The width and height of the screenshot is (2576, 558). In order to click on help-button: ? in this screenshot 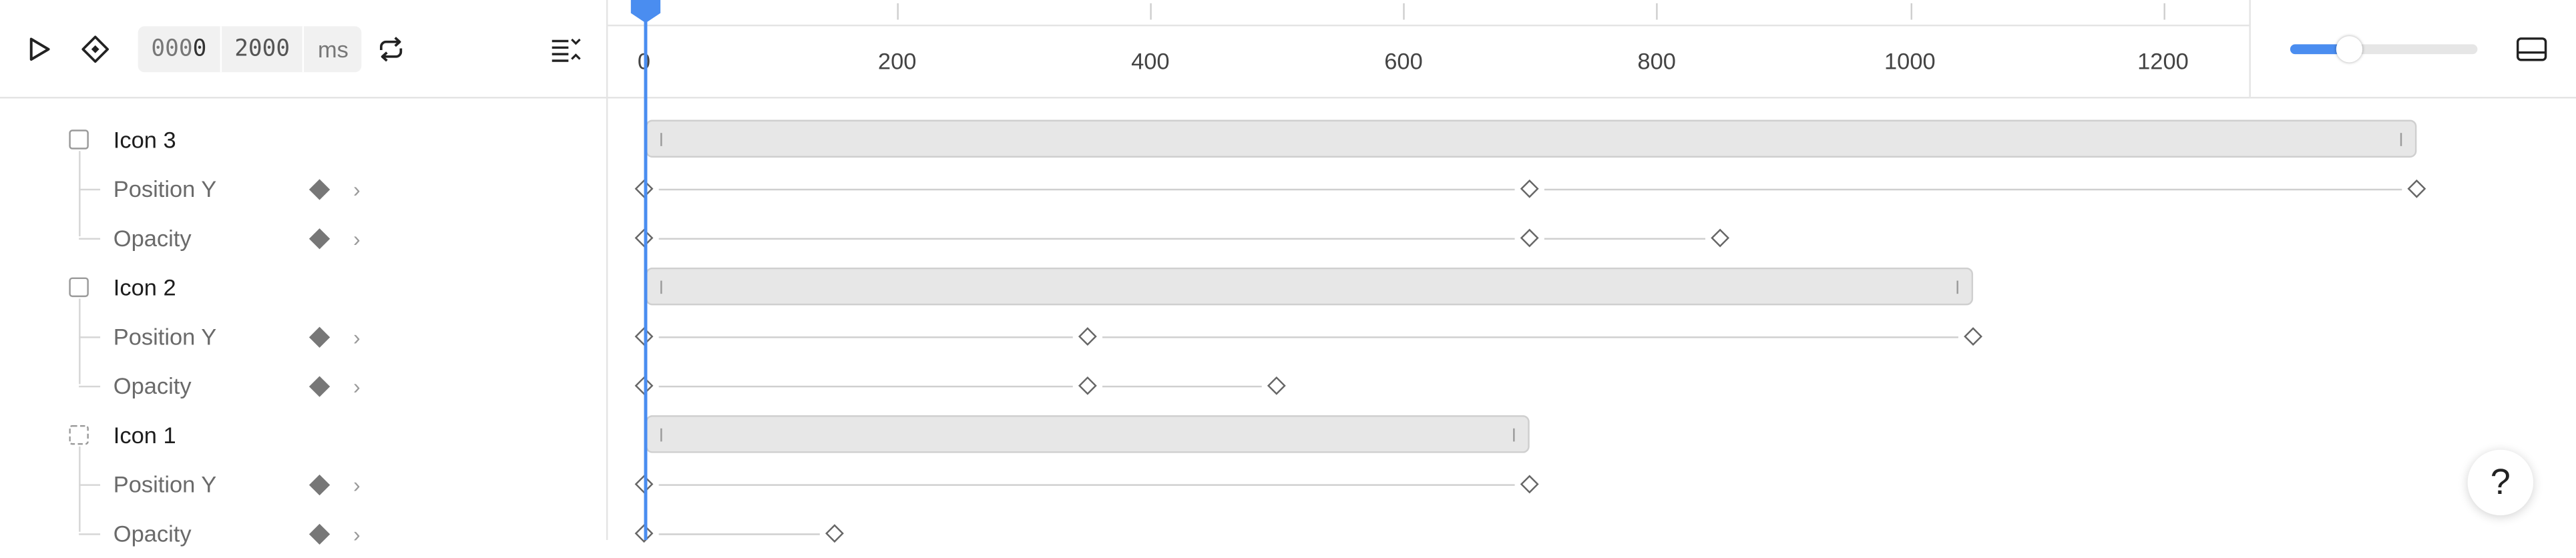, I will do `click(2500, 482)`.